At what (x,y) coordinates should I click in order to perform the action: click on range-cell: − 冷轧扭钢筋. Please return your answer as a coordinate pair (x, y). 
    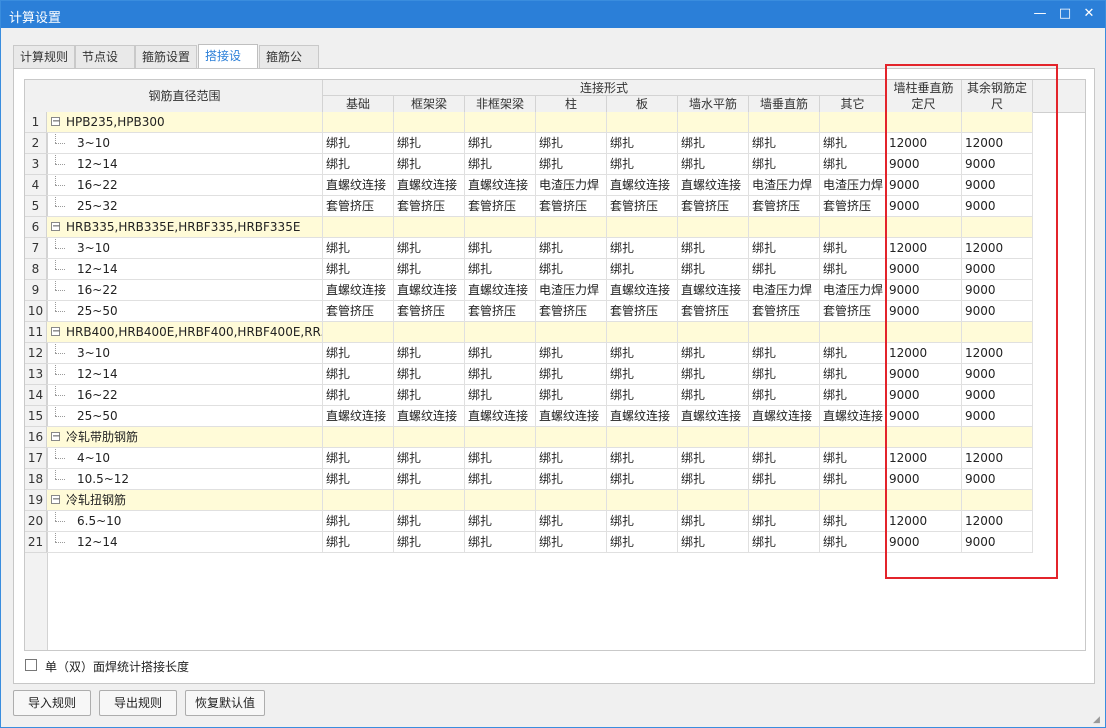
    Looking at the image, I should click on (185, 500).